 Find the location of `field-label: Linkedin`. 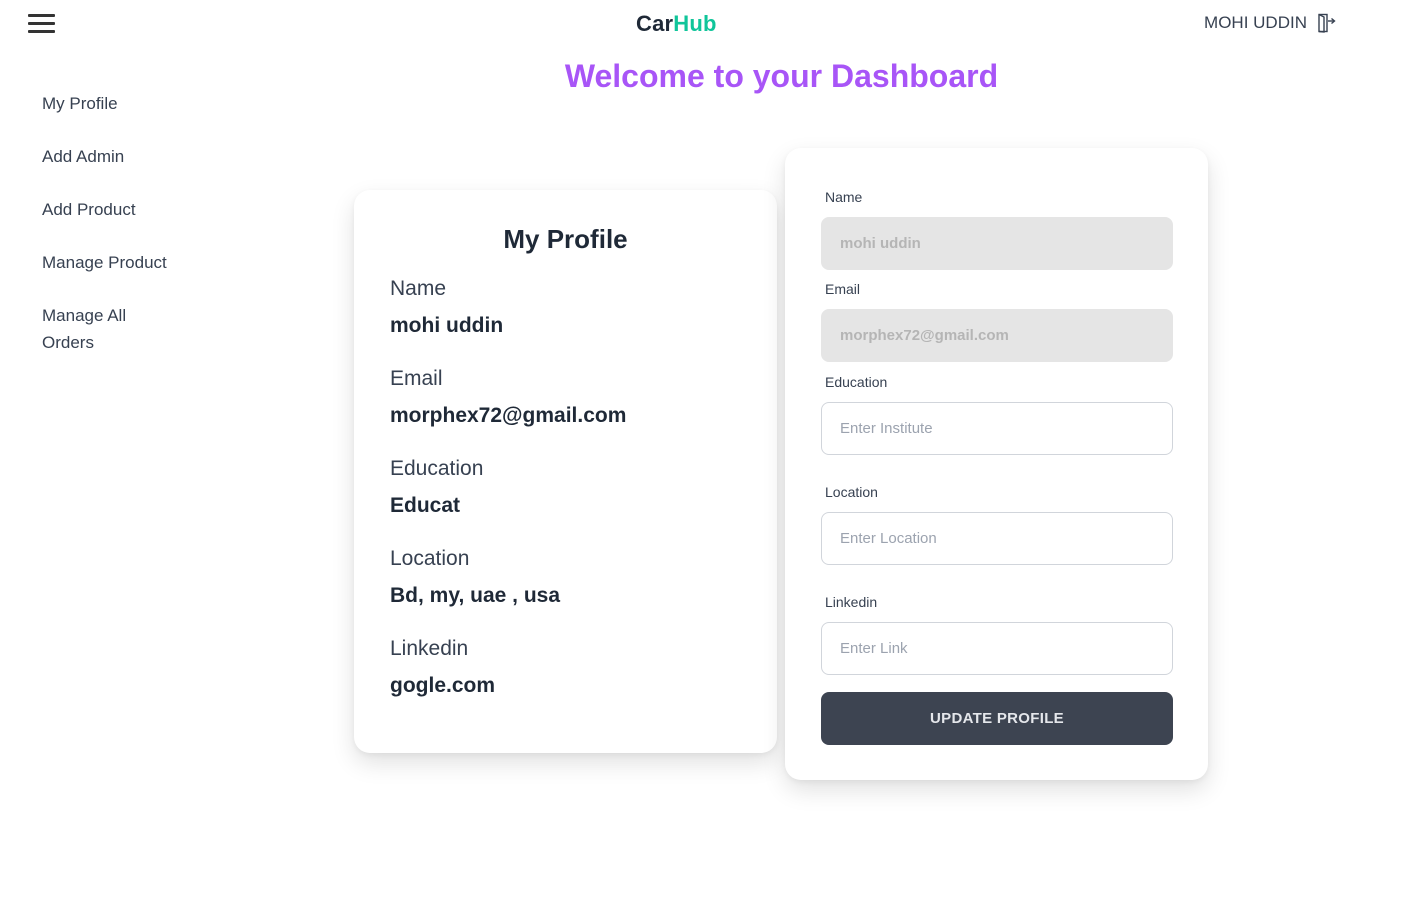

field-label: Linkedin is located at coordinates (429, 648).